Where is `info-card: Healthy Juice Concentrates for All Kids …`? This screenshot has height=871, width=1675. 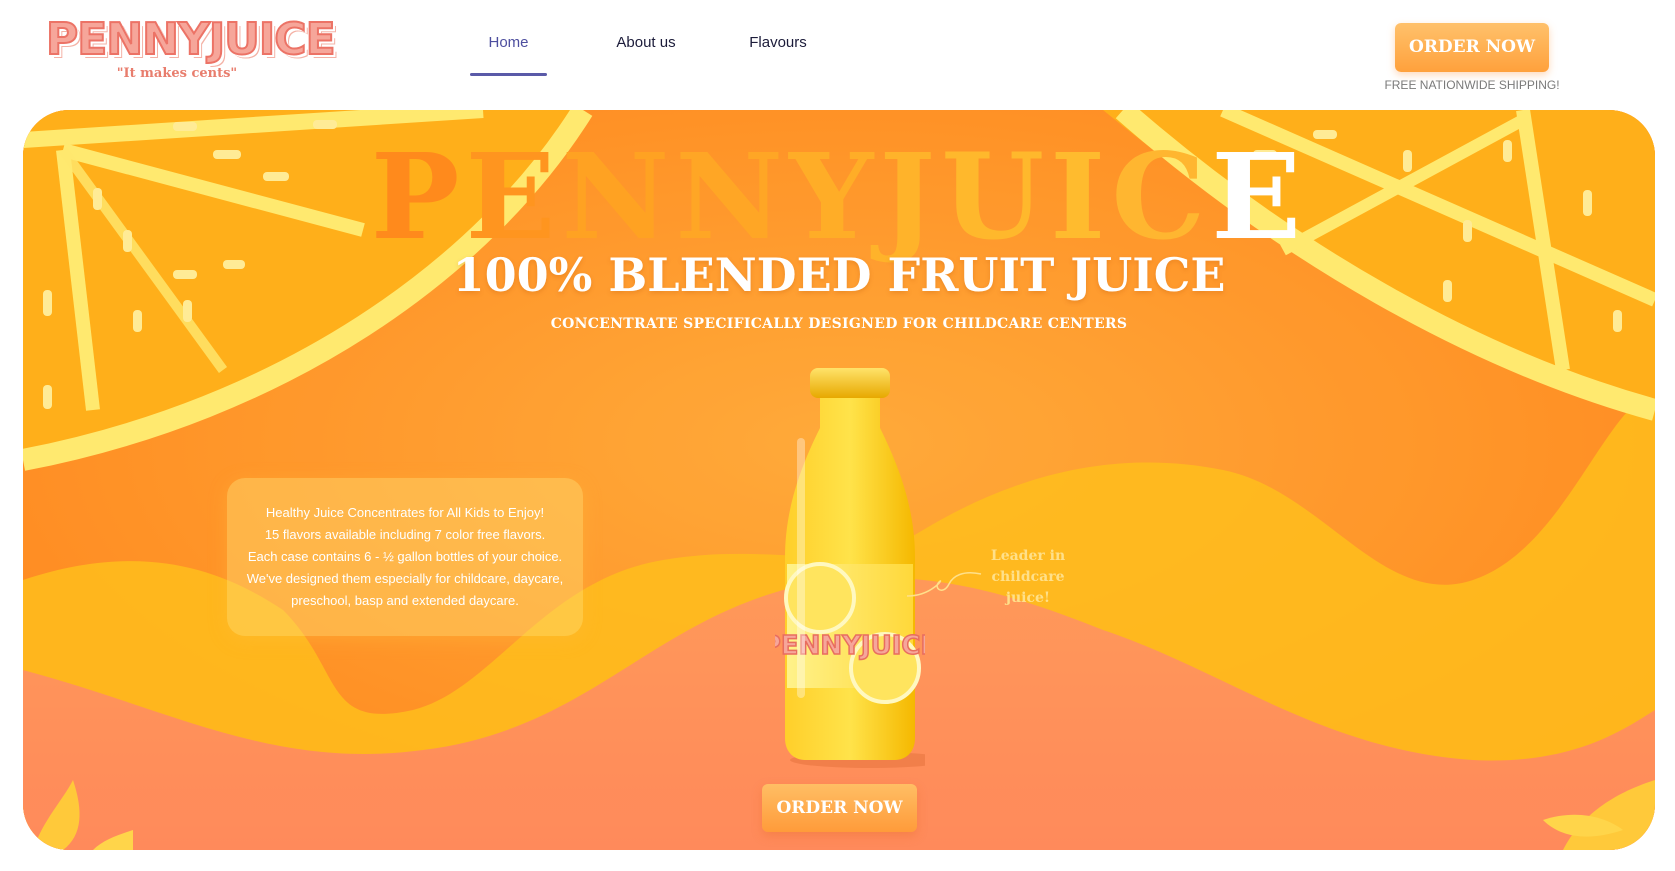 info-card: Healthy Juice Concentrates for All Kids … is located at coordinates (405, 557).